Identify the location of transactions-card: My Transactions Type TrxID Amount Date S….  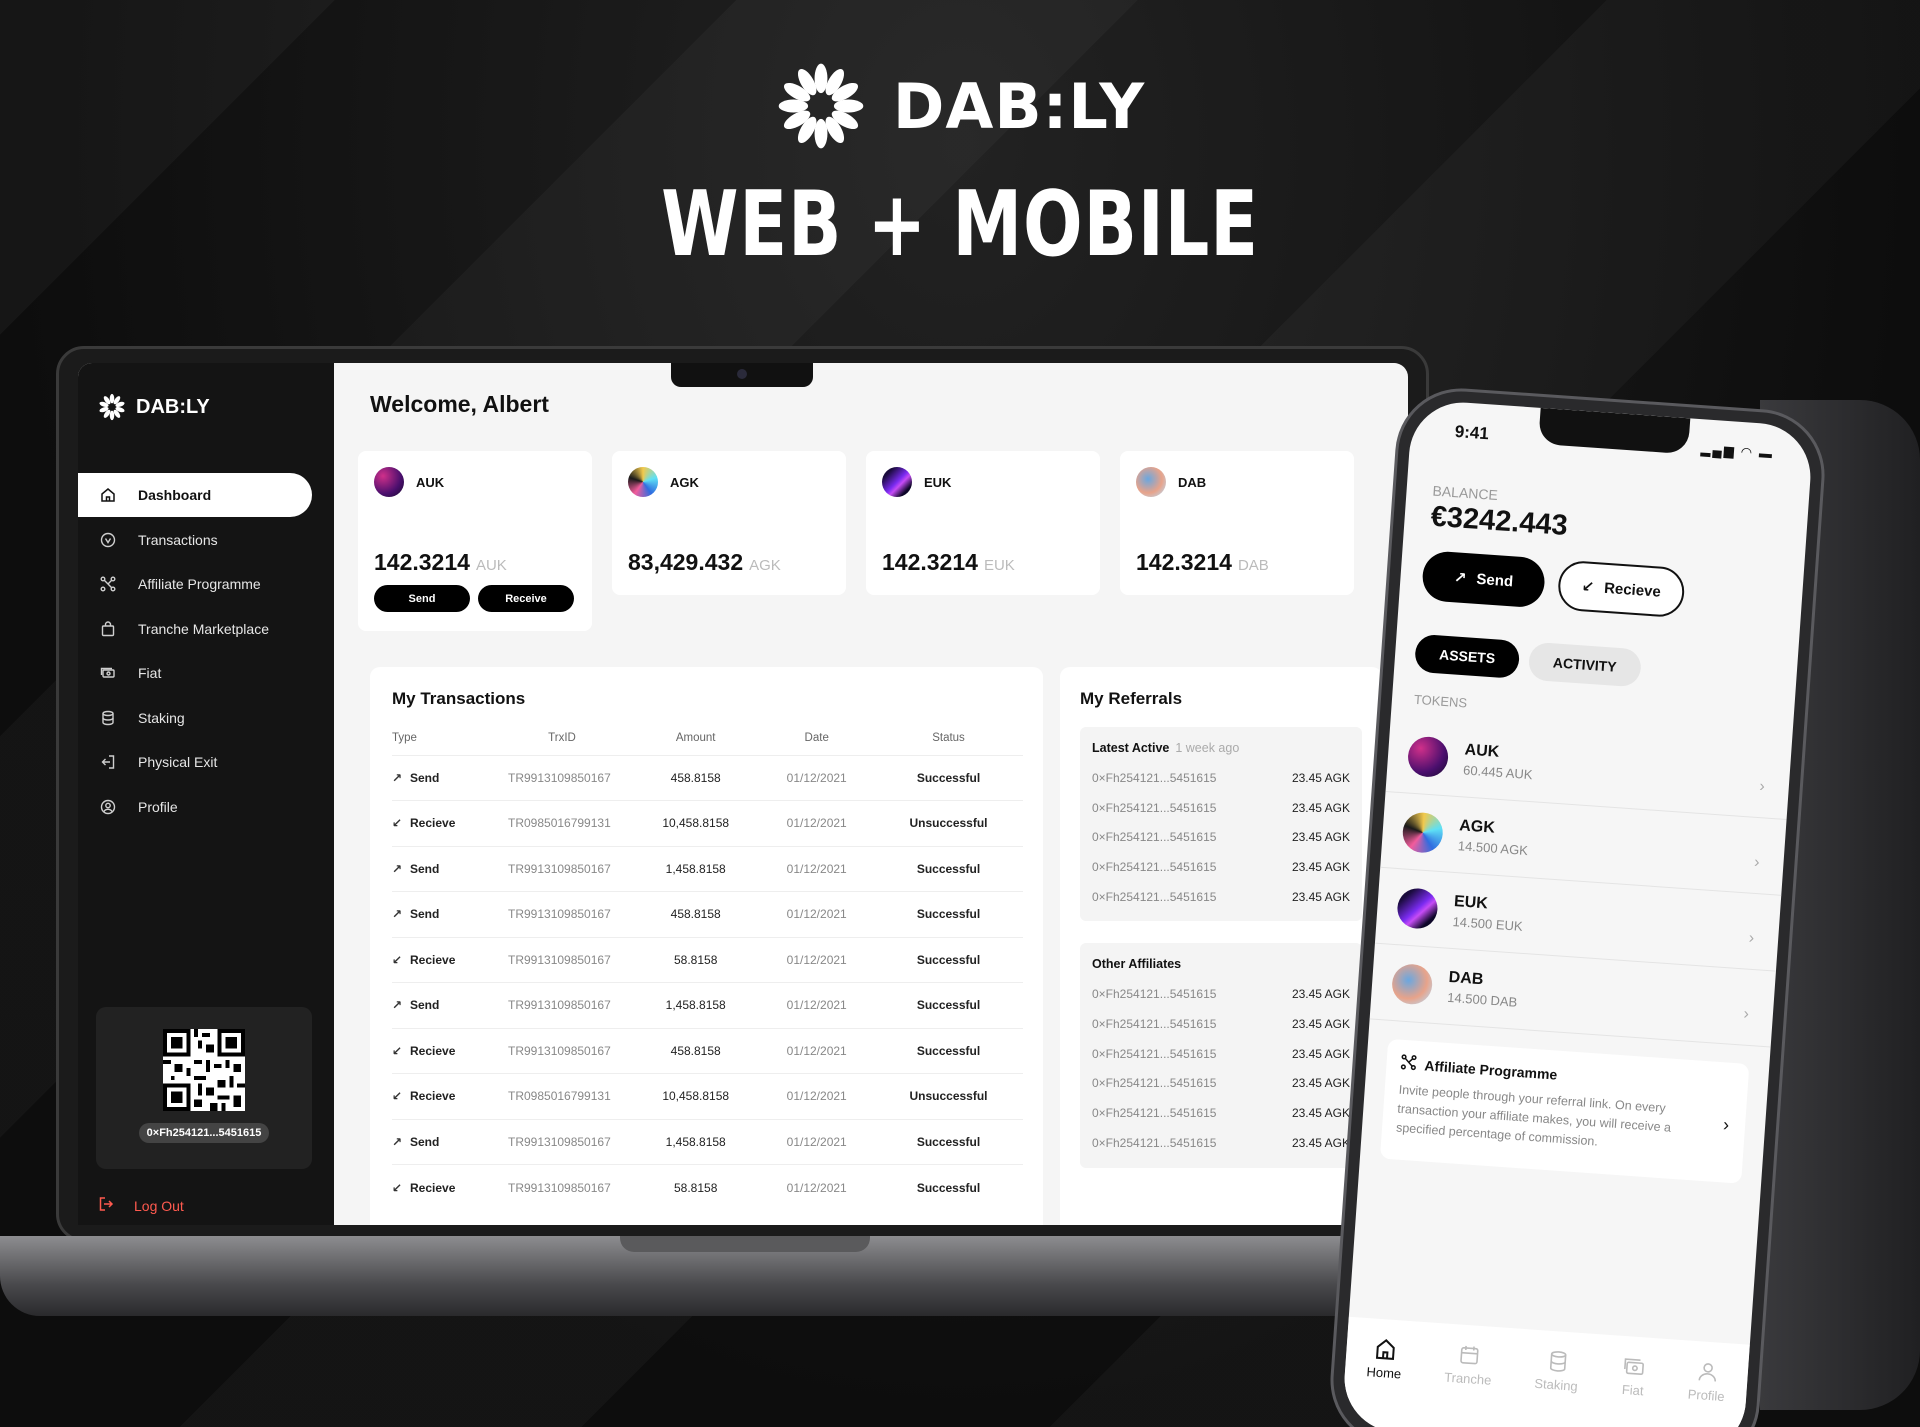
(706, 946).